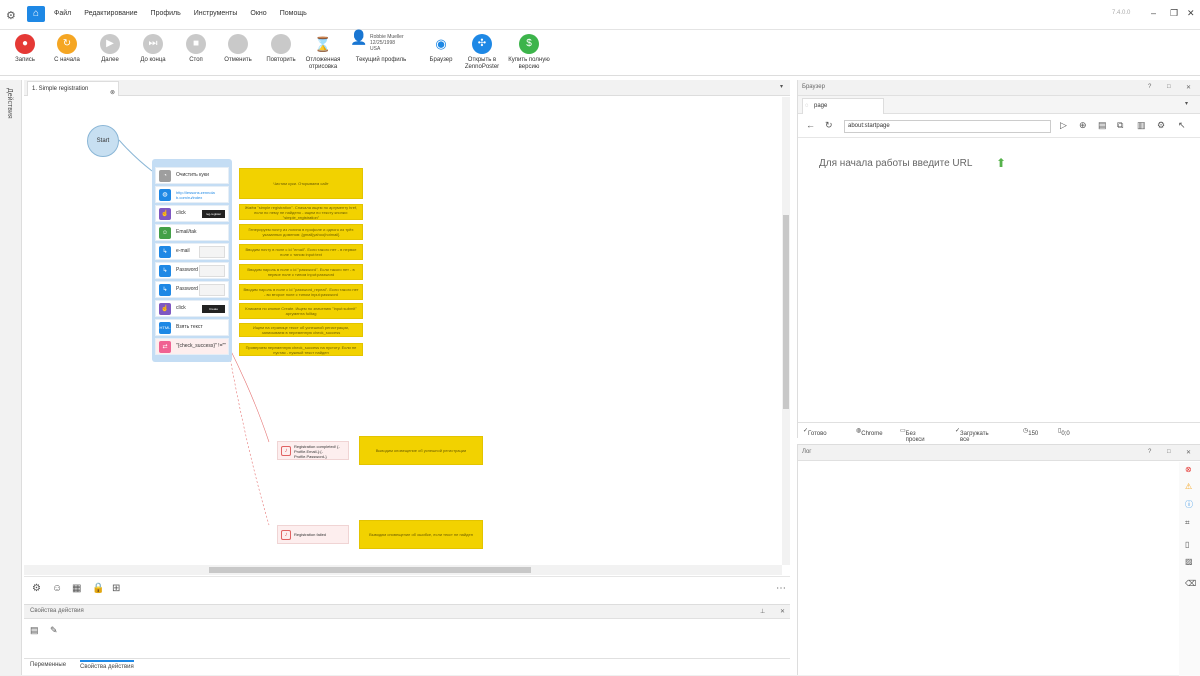 The image size is (1200, 676). I want to click on back-icon: ←, so click(810, 125).